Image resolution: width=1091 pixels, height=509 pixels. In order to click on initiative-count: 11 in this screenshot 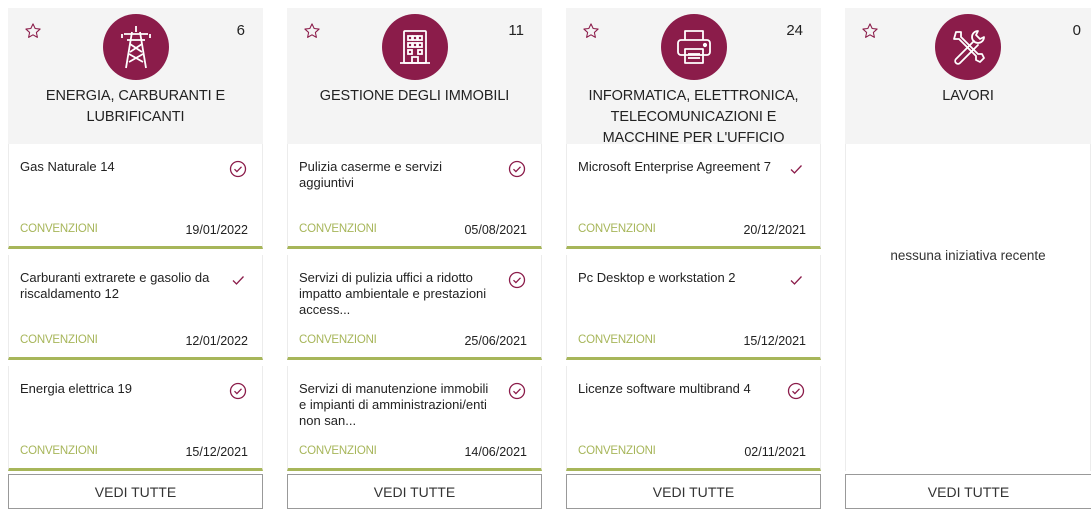, I will do `click(516, 30)`.